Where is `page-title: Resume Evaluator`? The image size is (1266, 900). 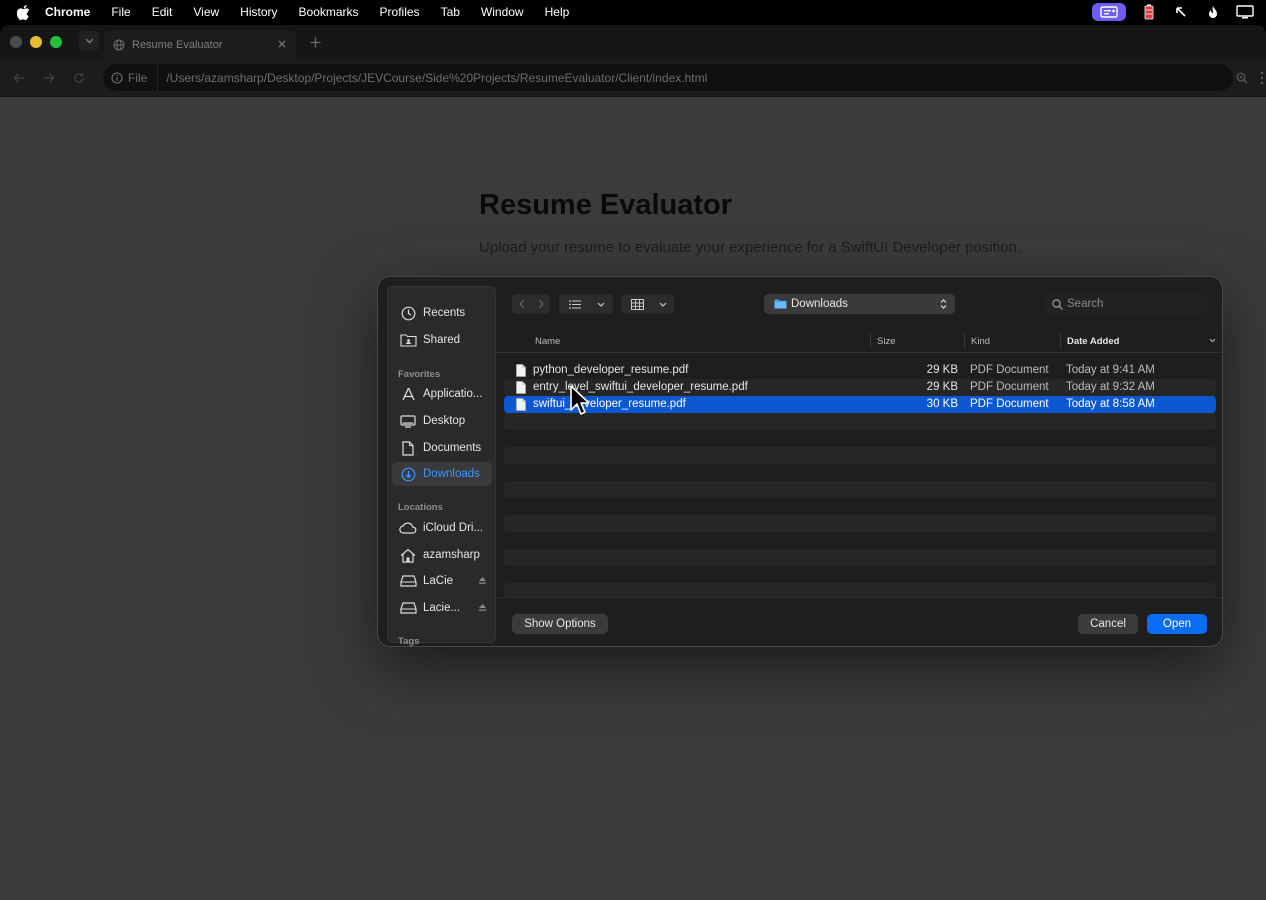
page-title: Resume Evaluator is located at coordinates (606, 205).